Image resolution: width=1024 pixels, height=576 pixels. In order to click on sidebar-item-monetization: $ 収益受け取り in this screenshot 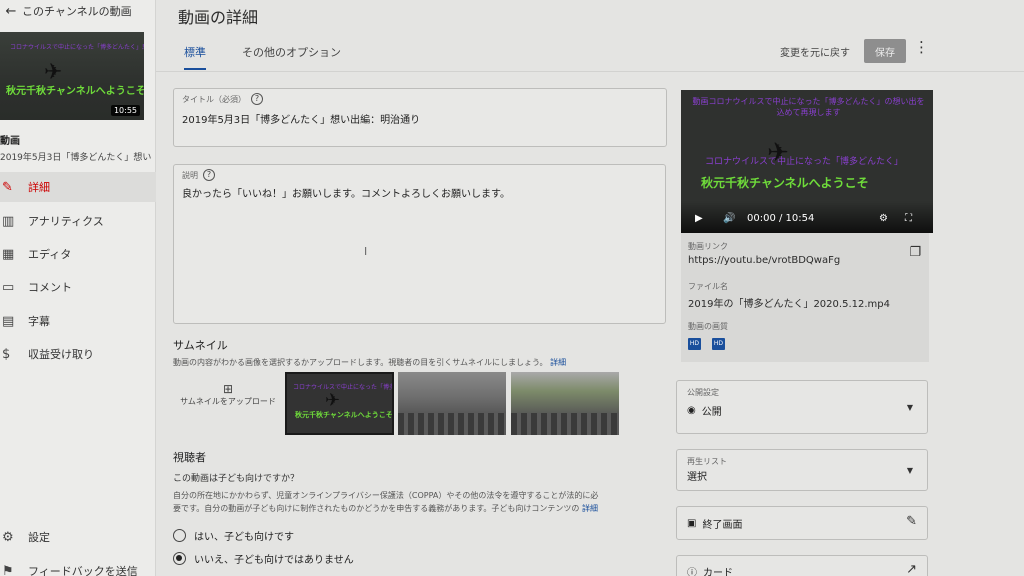, I will do `click(78, 354)`.